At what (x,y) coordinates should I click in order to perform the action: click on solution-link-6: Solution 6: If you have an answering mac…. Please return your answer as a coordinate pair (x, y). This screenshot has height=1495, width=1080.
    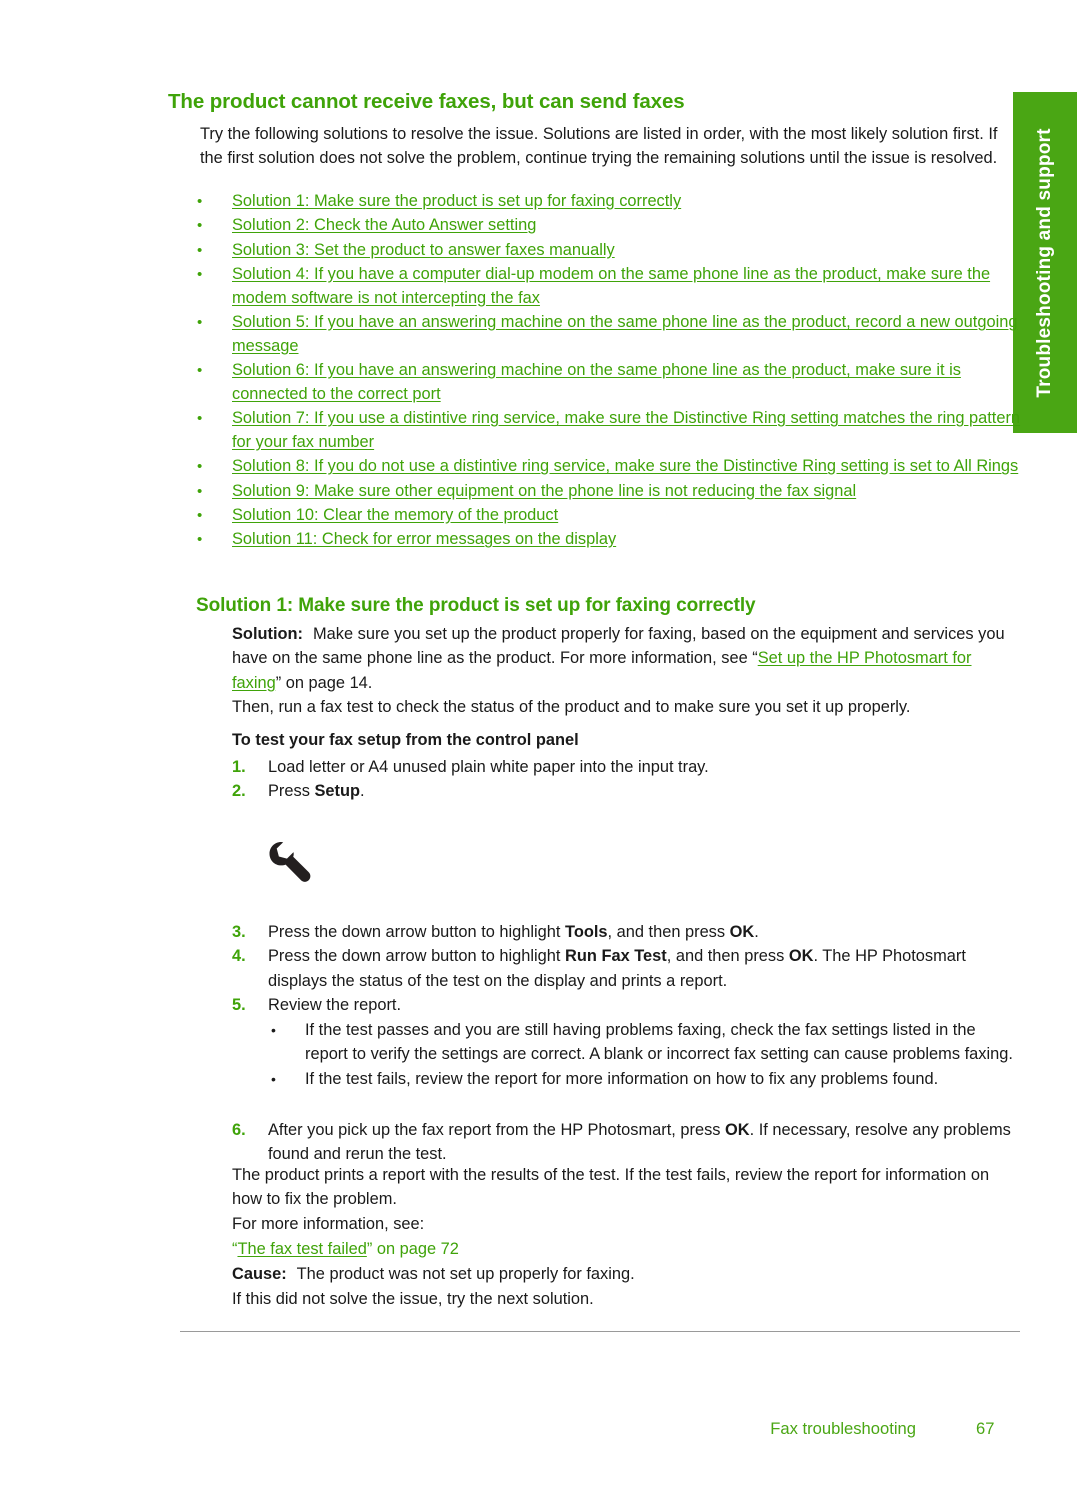
    Looking at the image, I should click on (596, 382).